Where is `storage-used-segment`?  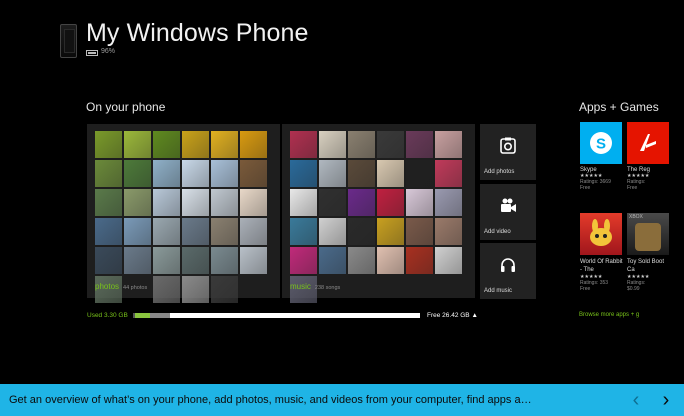 storage-used-segment is located at coordinates (142, 315).